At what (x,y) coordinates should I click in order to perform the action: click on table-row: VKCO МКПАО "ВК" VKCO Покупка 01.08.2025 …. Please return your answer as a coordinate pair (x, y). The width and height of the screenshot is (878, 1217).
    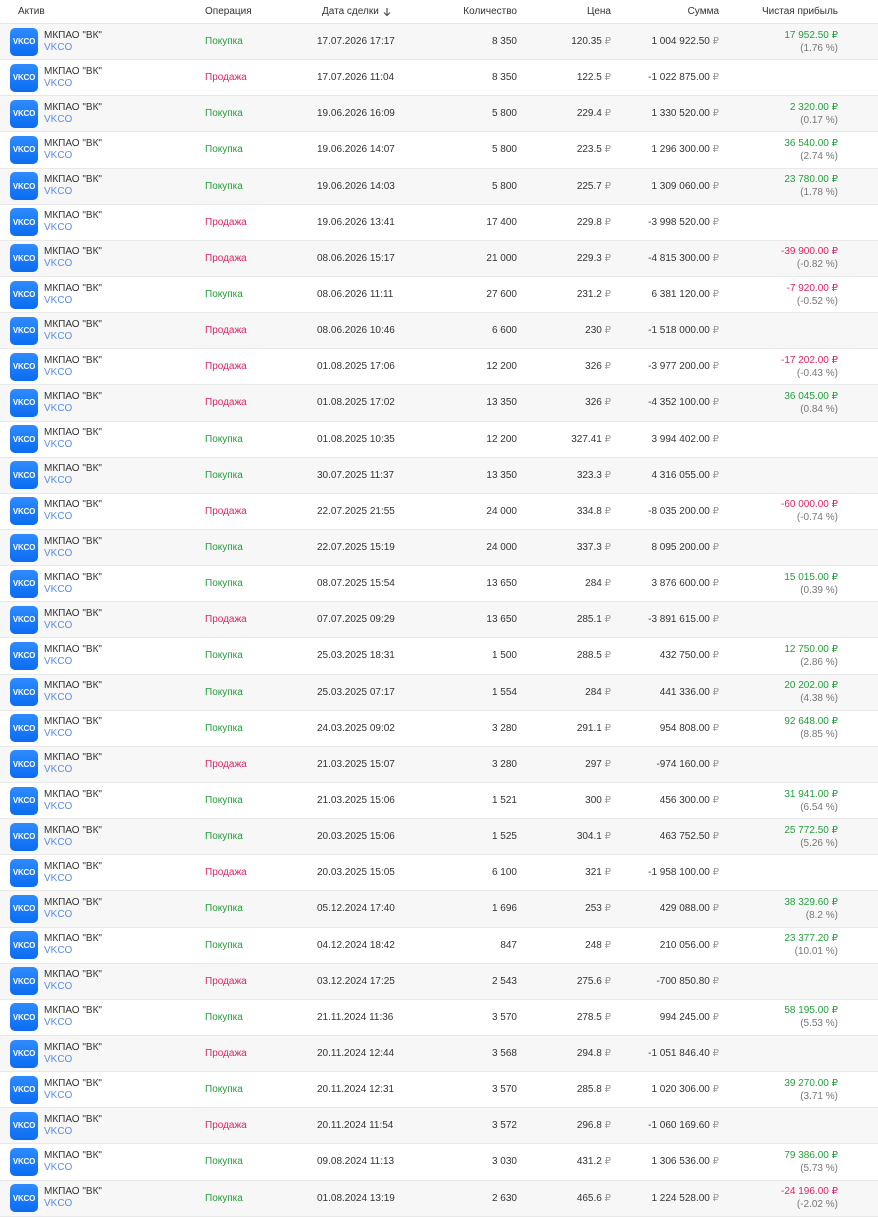
    Looking at the image, I should click on (439, 440).